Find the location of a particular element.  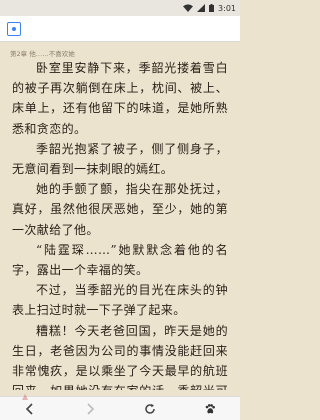

forward-button is located at coordinates (90, 409).